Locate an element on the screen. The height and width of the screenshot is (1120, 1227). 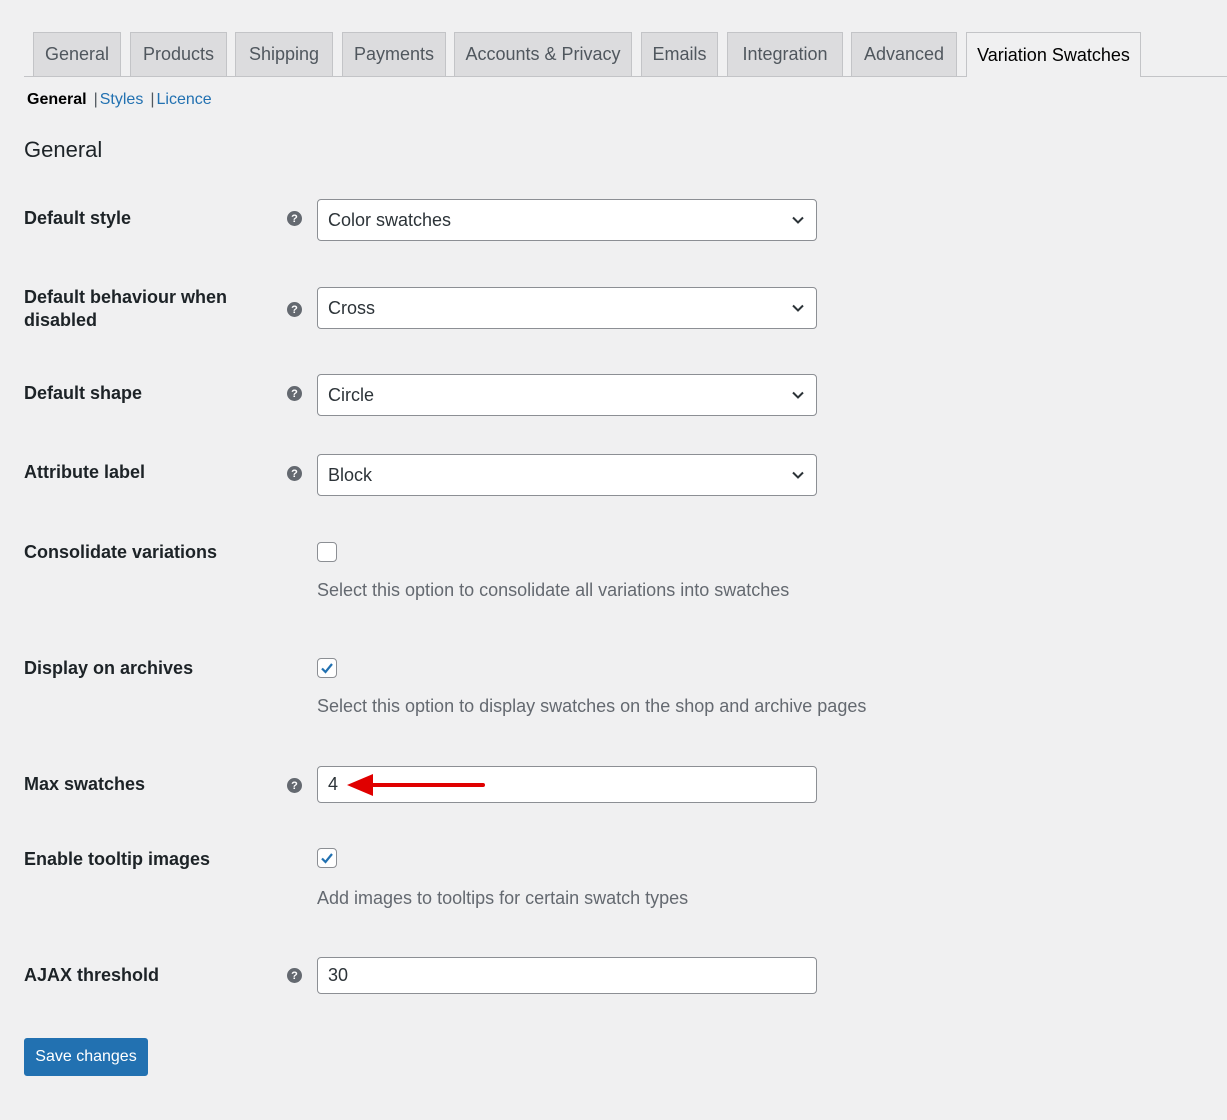
default-shape-select: Circle is located at coordinates (567, 395).